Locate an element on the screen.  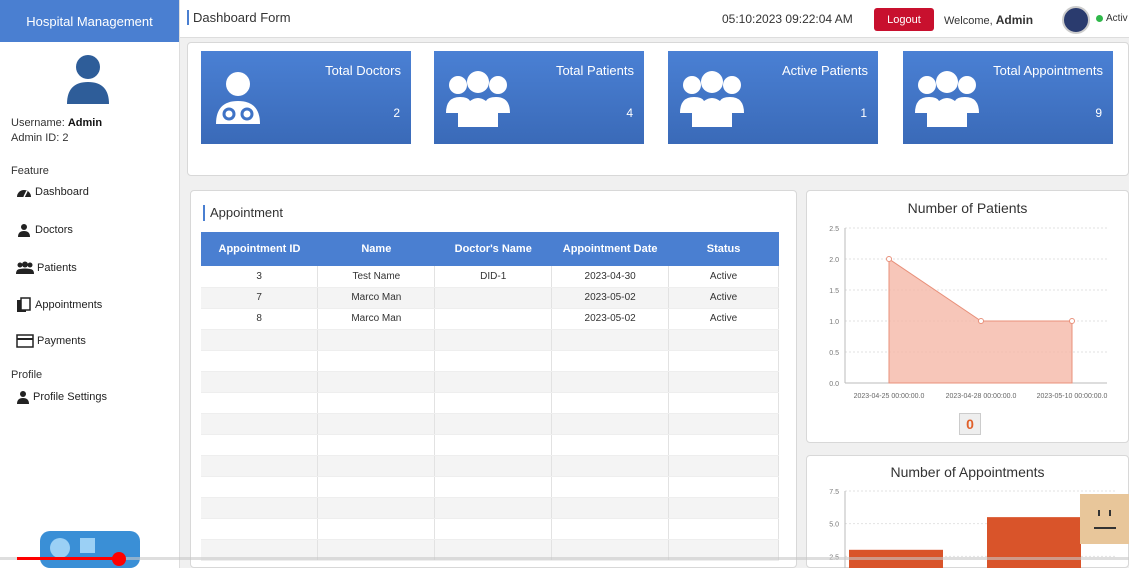
appointments-chart: 7.55.02.5 is located at coordinates (973, 528).